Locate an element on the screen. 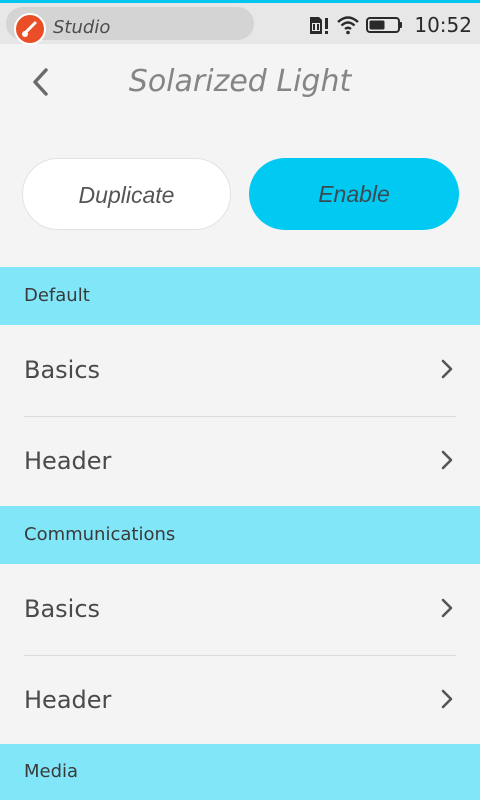  status-bar: Studio 10:52 is located at coordinates (240, 22).